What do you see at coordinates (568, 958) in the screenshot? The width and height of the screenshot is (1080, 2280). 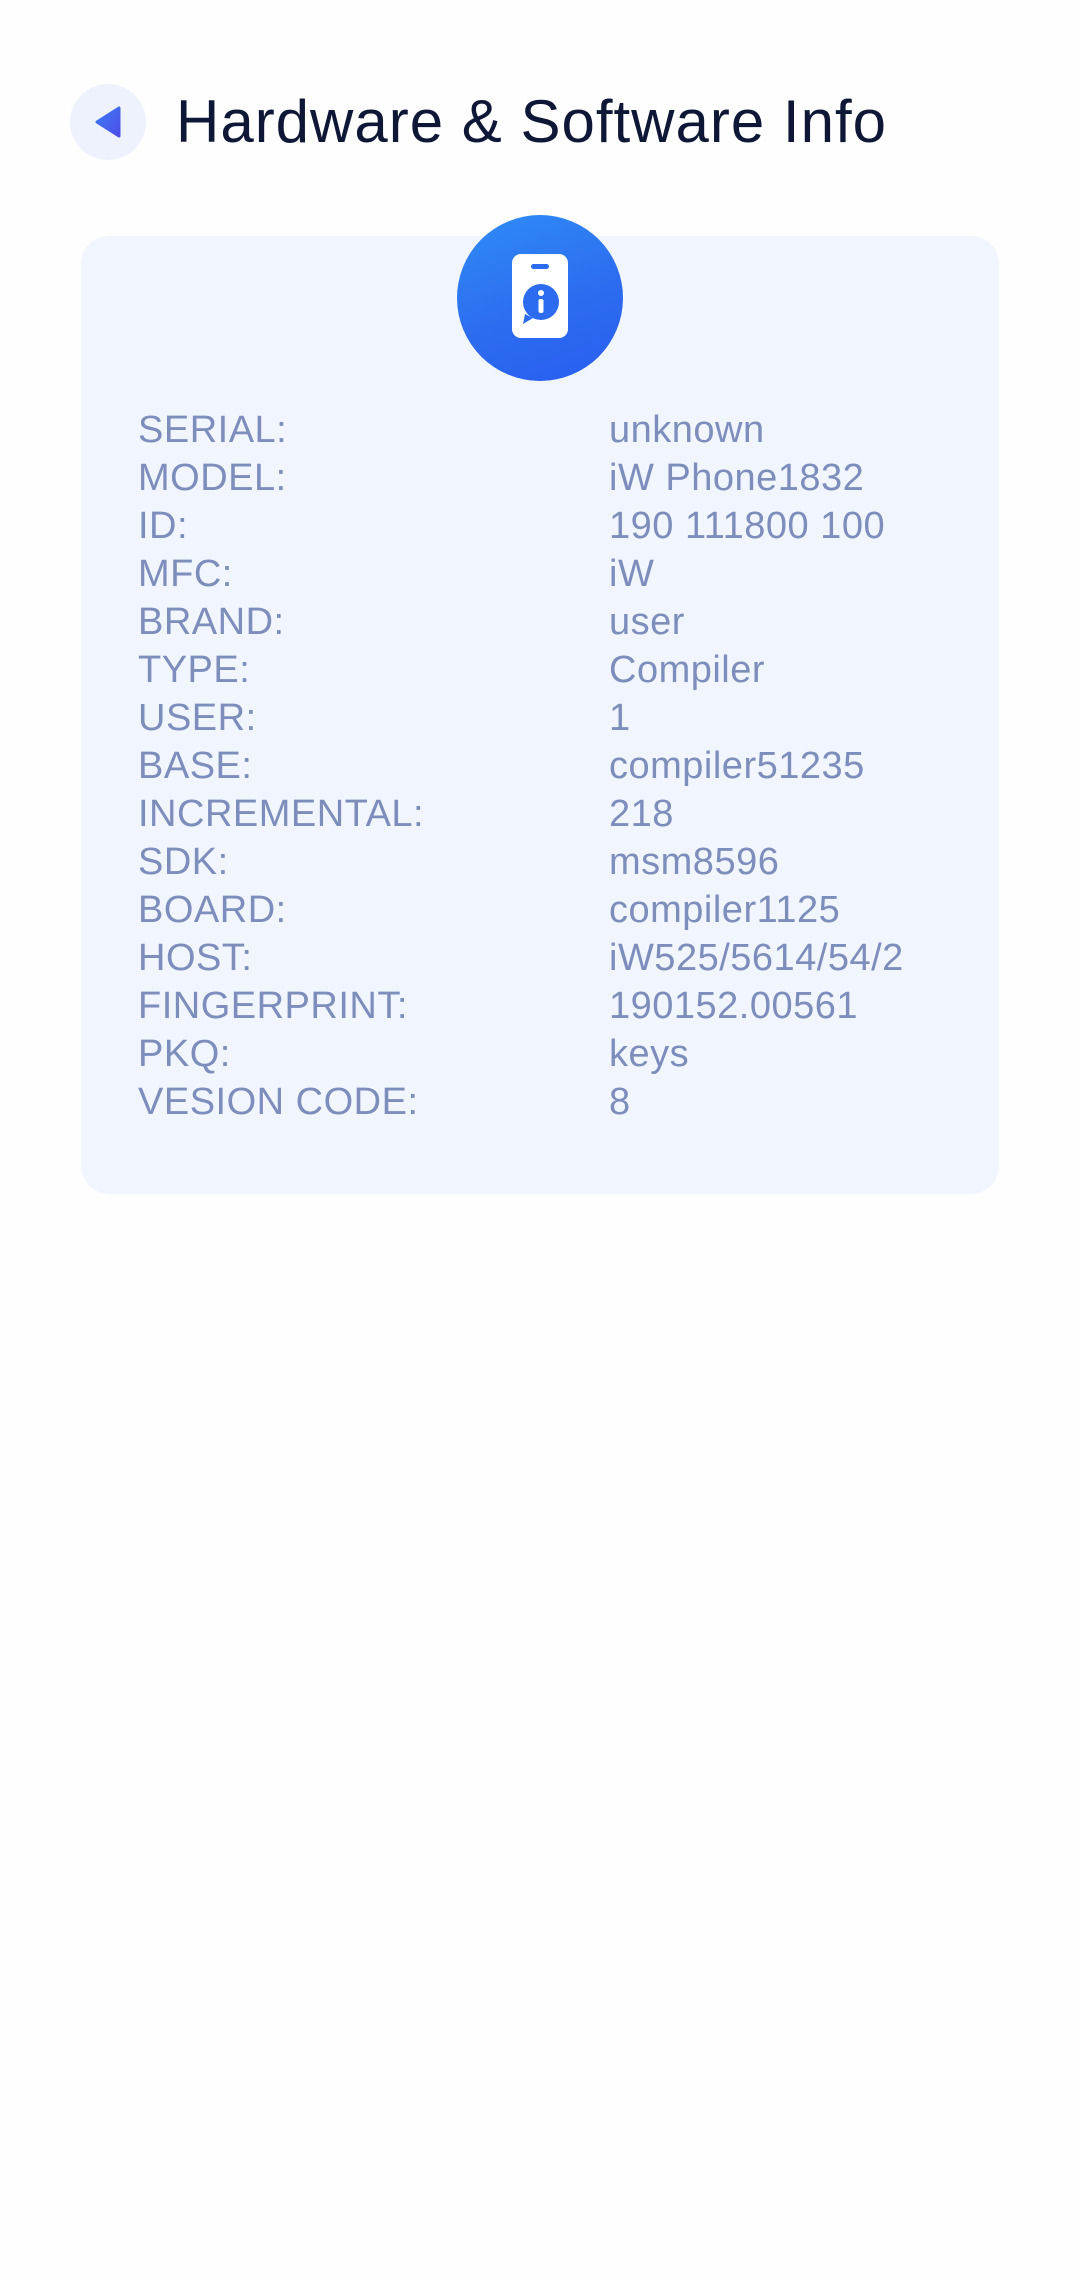 I see `info-row: HOST: iW525/5614/54/2` at bounding box center [568, 958].